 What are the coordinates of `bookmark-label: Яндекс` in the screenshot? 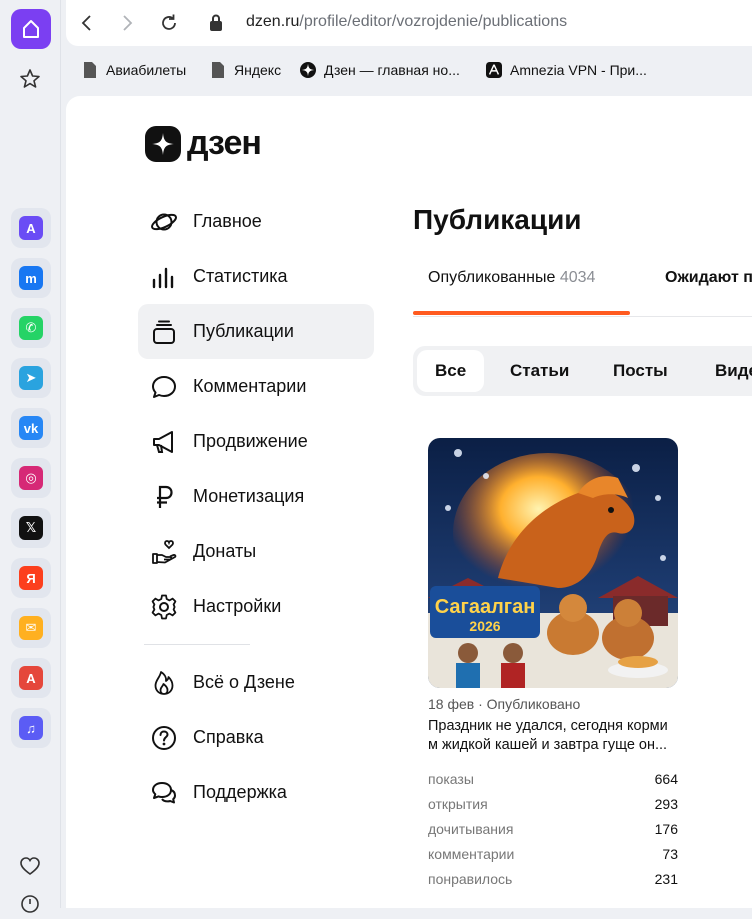 It's located at (258, 70).